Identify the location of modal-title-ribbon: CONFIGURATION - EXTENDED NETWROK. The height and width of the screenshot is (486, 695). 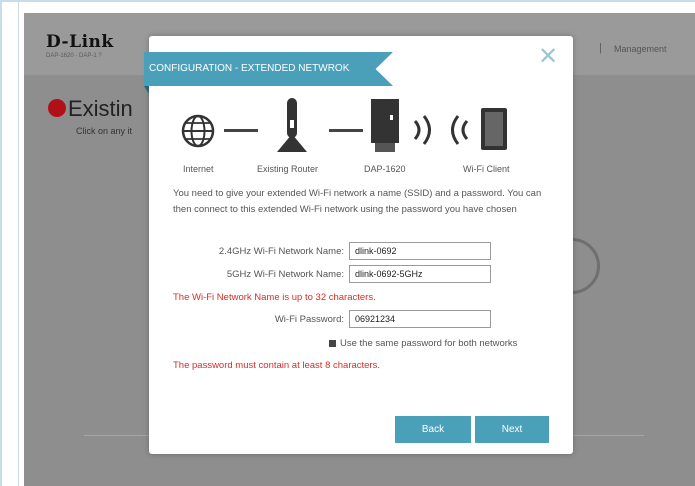
(268, 69).